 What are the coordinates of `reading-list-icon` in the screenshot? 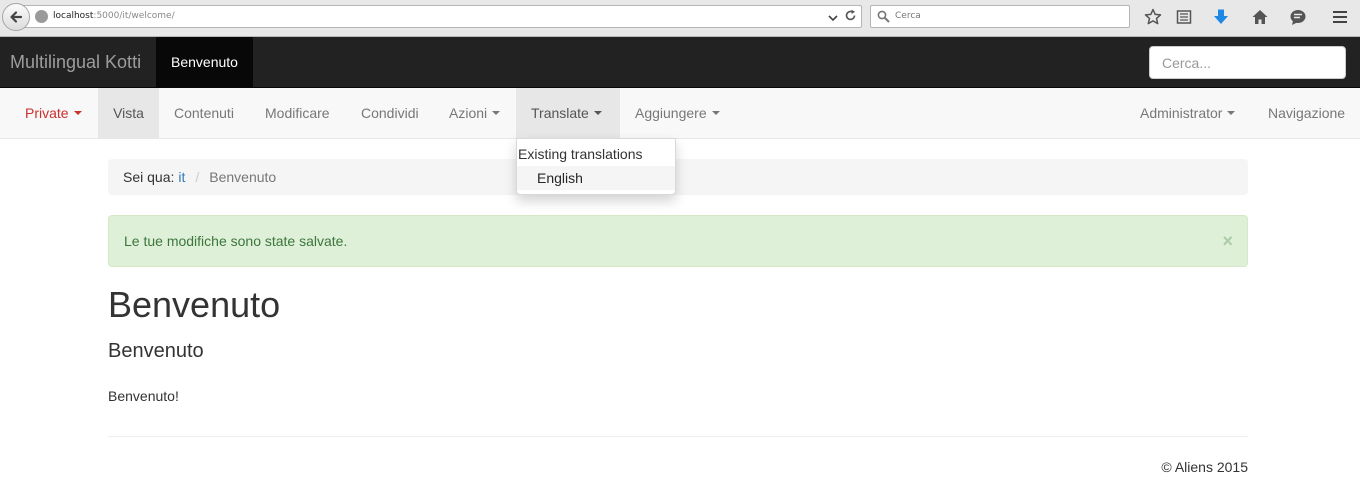 It's located at (1184, 17).